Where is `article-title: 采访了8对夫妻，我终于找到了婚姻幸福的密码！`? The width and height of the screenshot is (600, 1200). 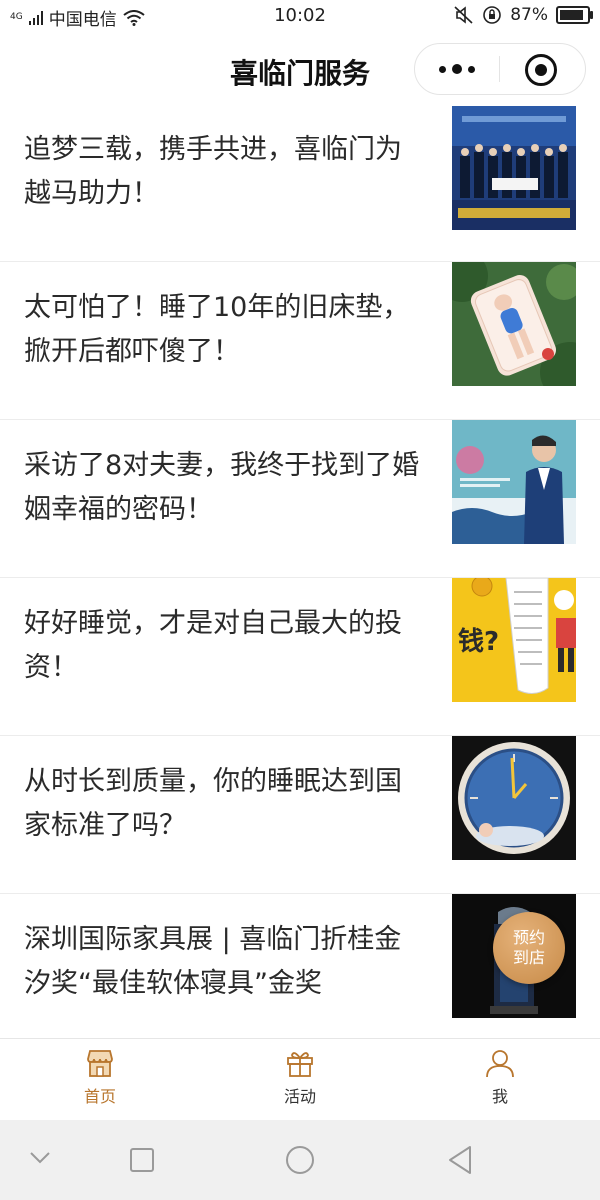
article-title: 采访了8对夫妻，我终于找到了婚姻幸福的密码！ is located at coordinates (222, 487).